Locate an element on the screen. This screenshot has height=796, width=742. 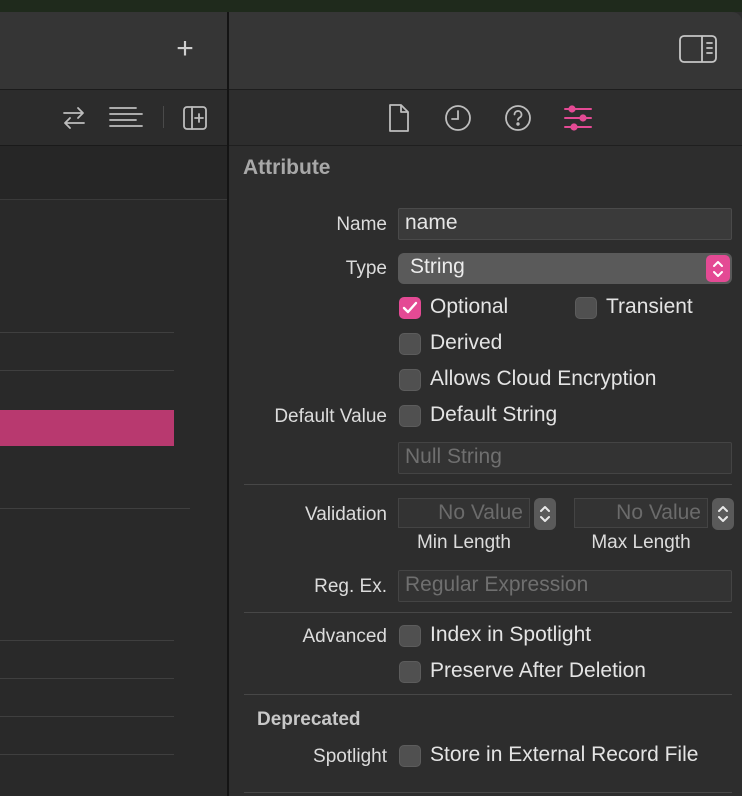
derived-checkbox is located at coordinates (410, 344).